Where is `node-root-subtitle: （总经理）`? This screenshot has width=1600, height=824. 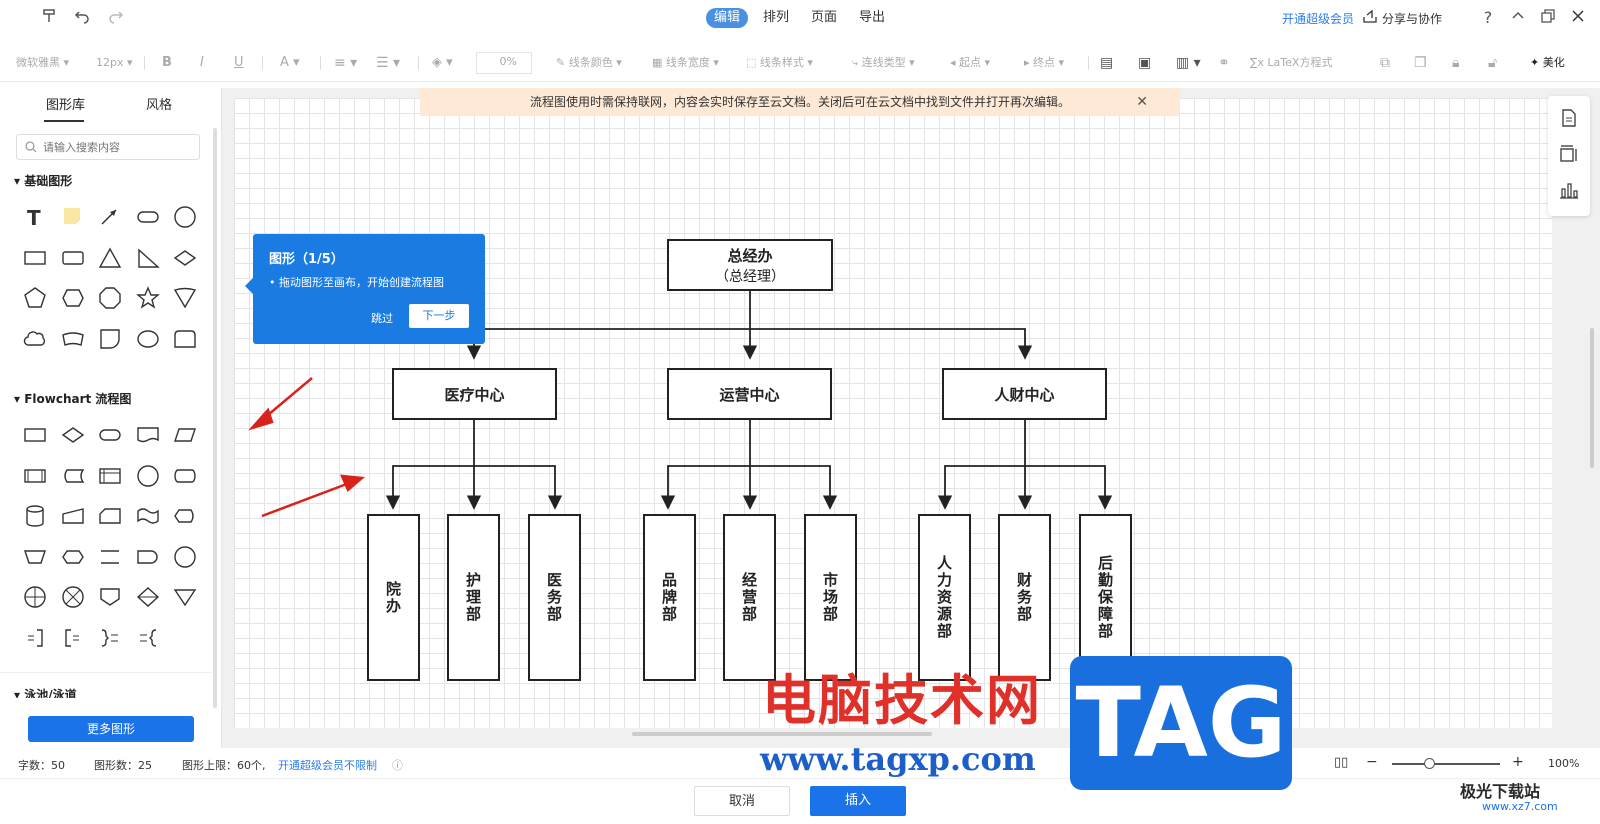 node-root-subtitle: （总经理） is located at coordinates (750, 276).